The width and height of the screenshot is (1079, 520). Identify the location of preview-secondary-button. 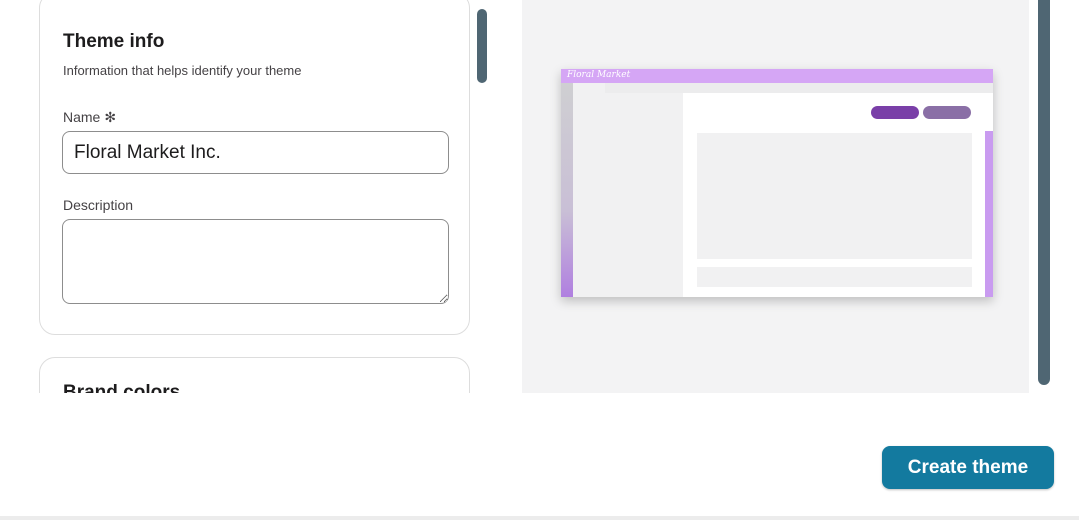
(947, 112).